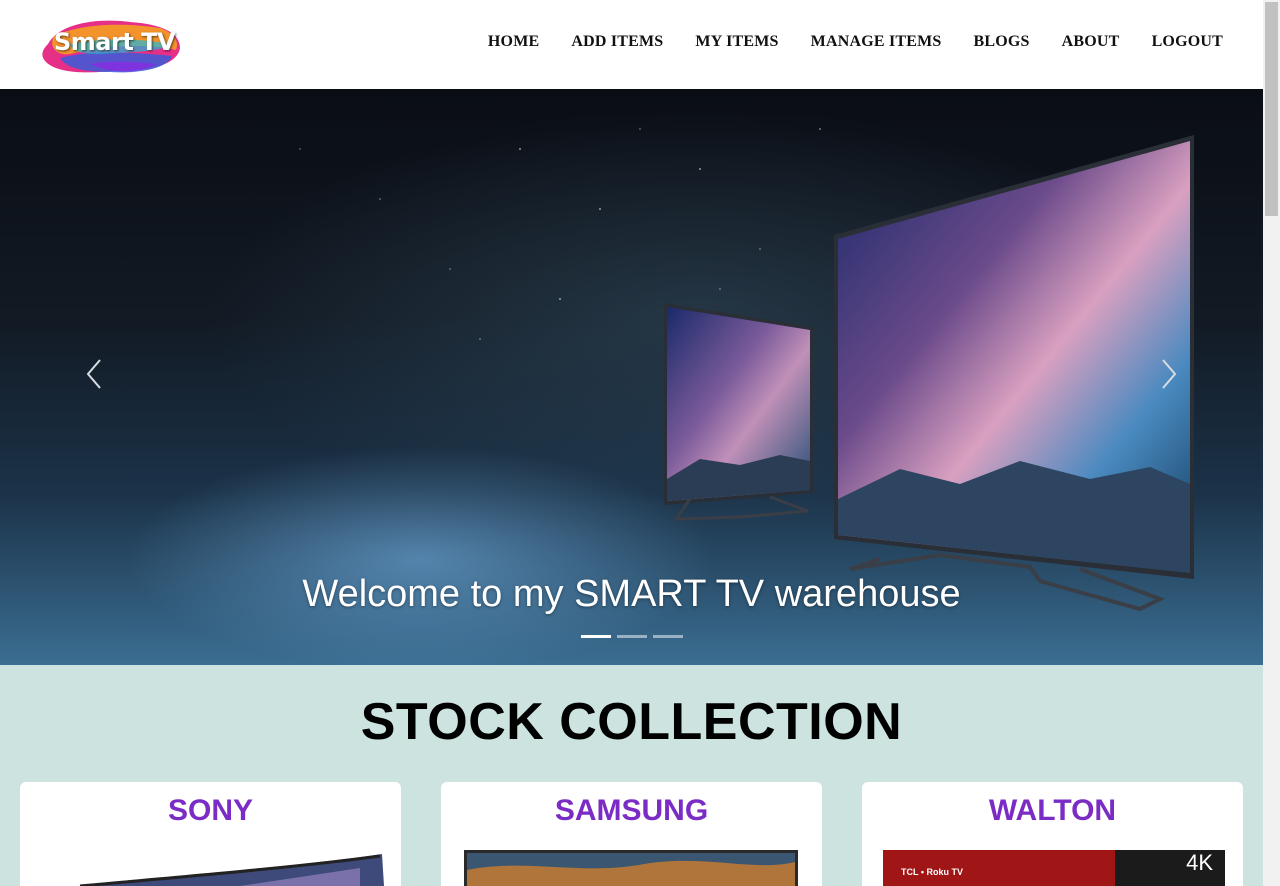  I want to click on nav-add-items: ADD ITEMS, so click(617, 42).